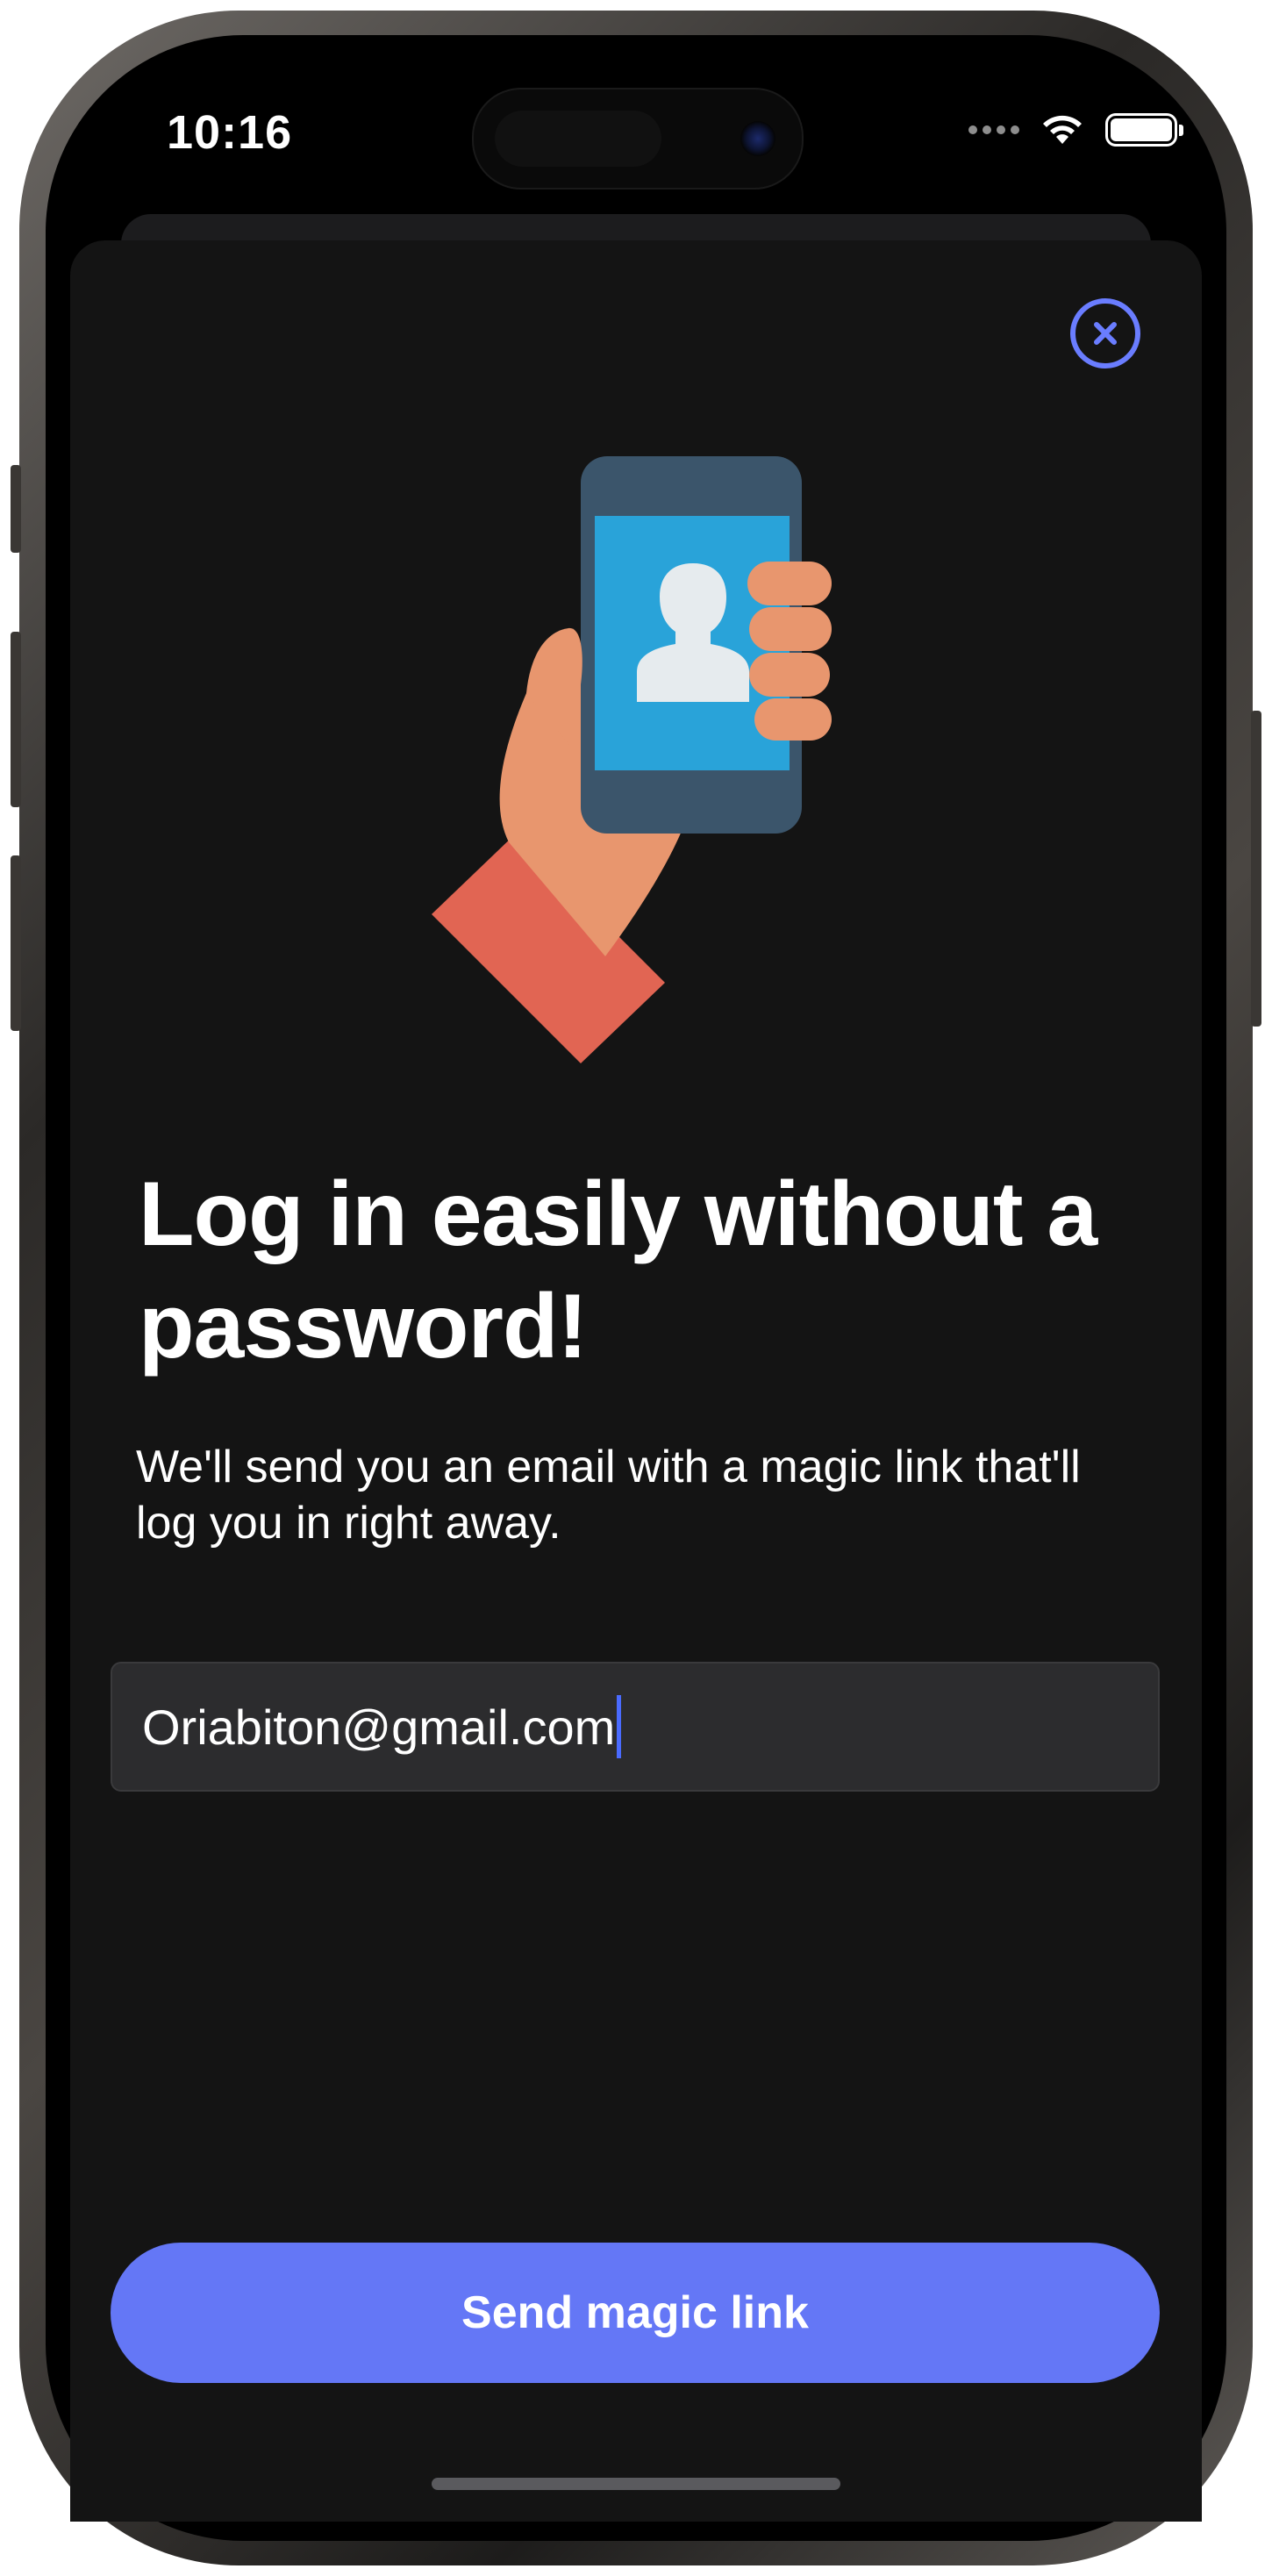 Image resolution: width=1272 pixels, height=2576 pixels. I want to click on close-button, so click(1105, 333).